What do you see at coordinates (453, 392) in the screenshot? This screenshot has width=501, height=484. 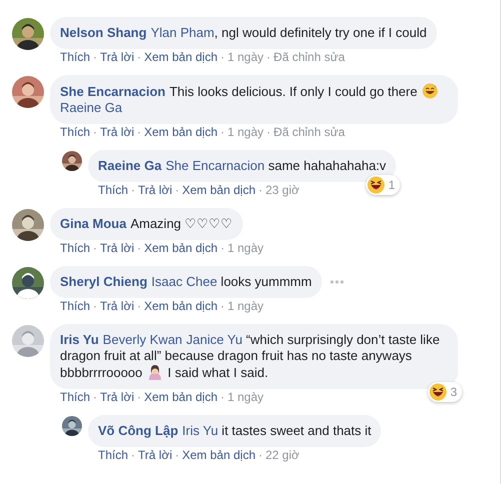 I see `reaction-count: 3` at bounding box center [453, 392].